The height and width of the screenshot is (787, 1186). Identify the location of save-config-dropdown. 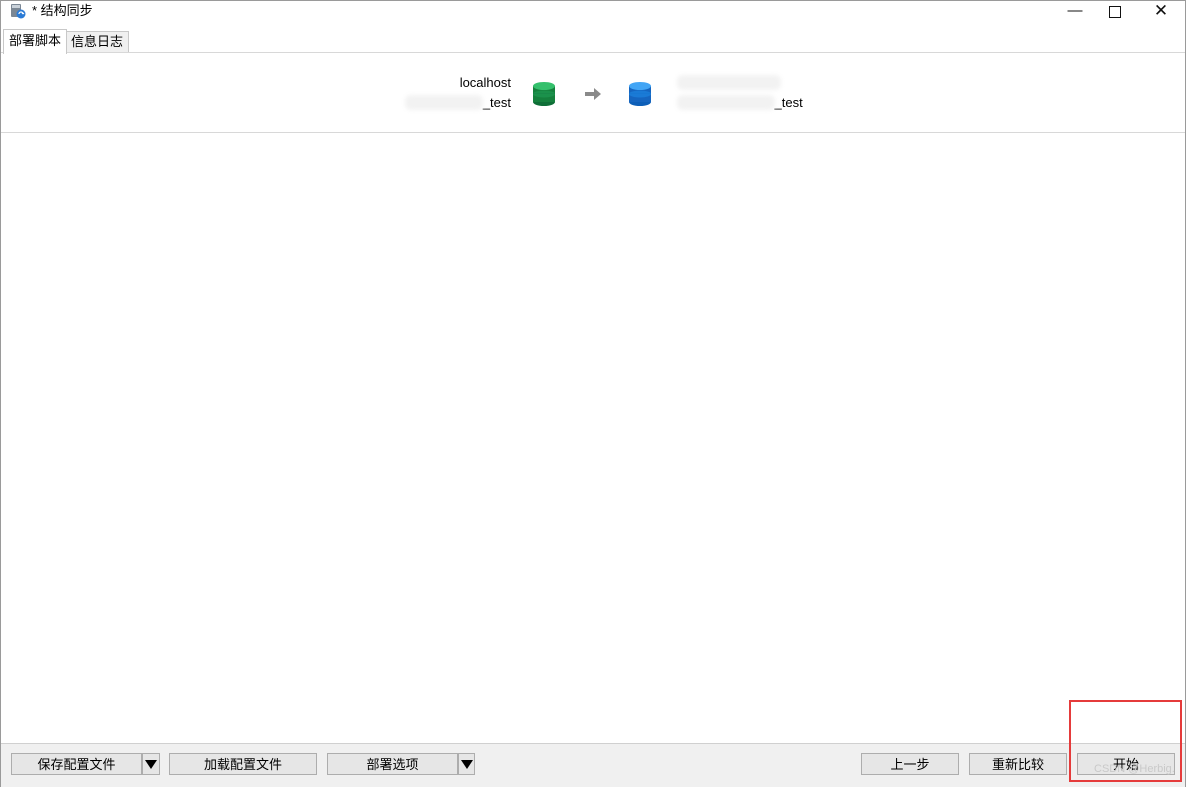
(151, 764).